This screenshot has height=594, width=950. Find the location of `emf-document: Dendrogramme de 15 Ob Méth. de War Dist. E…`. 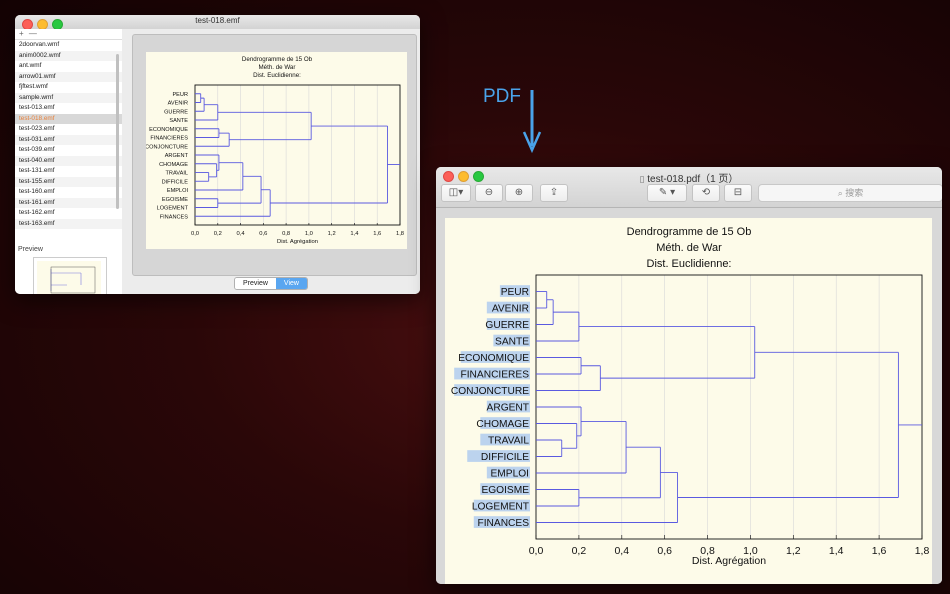

emf-document: Dendrogramme de 15 Ob Méth. de War Dist. E… is located at coordinates (276, 150).